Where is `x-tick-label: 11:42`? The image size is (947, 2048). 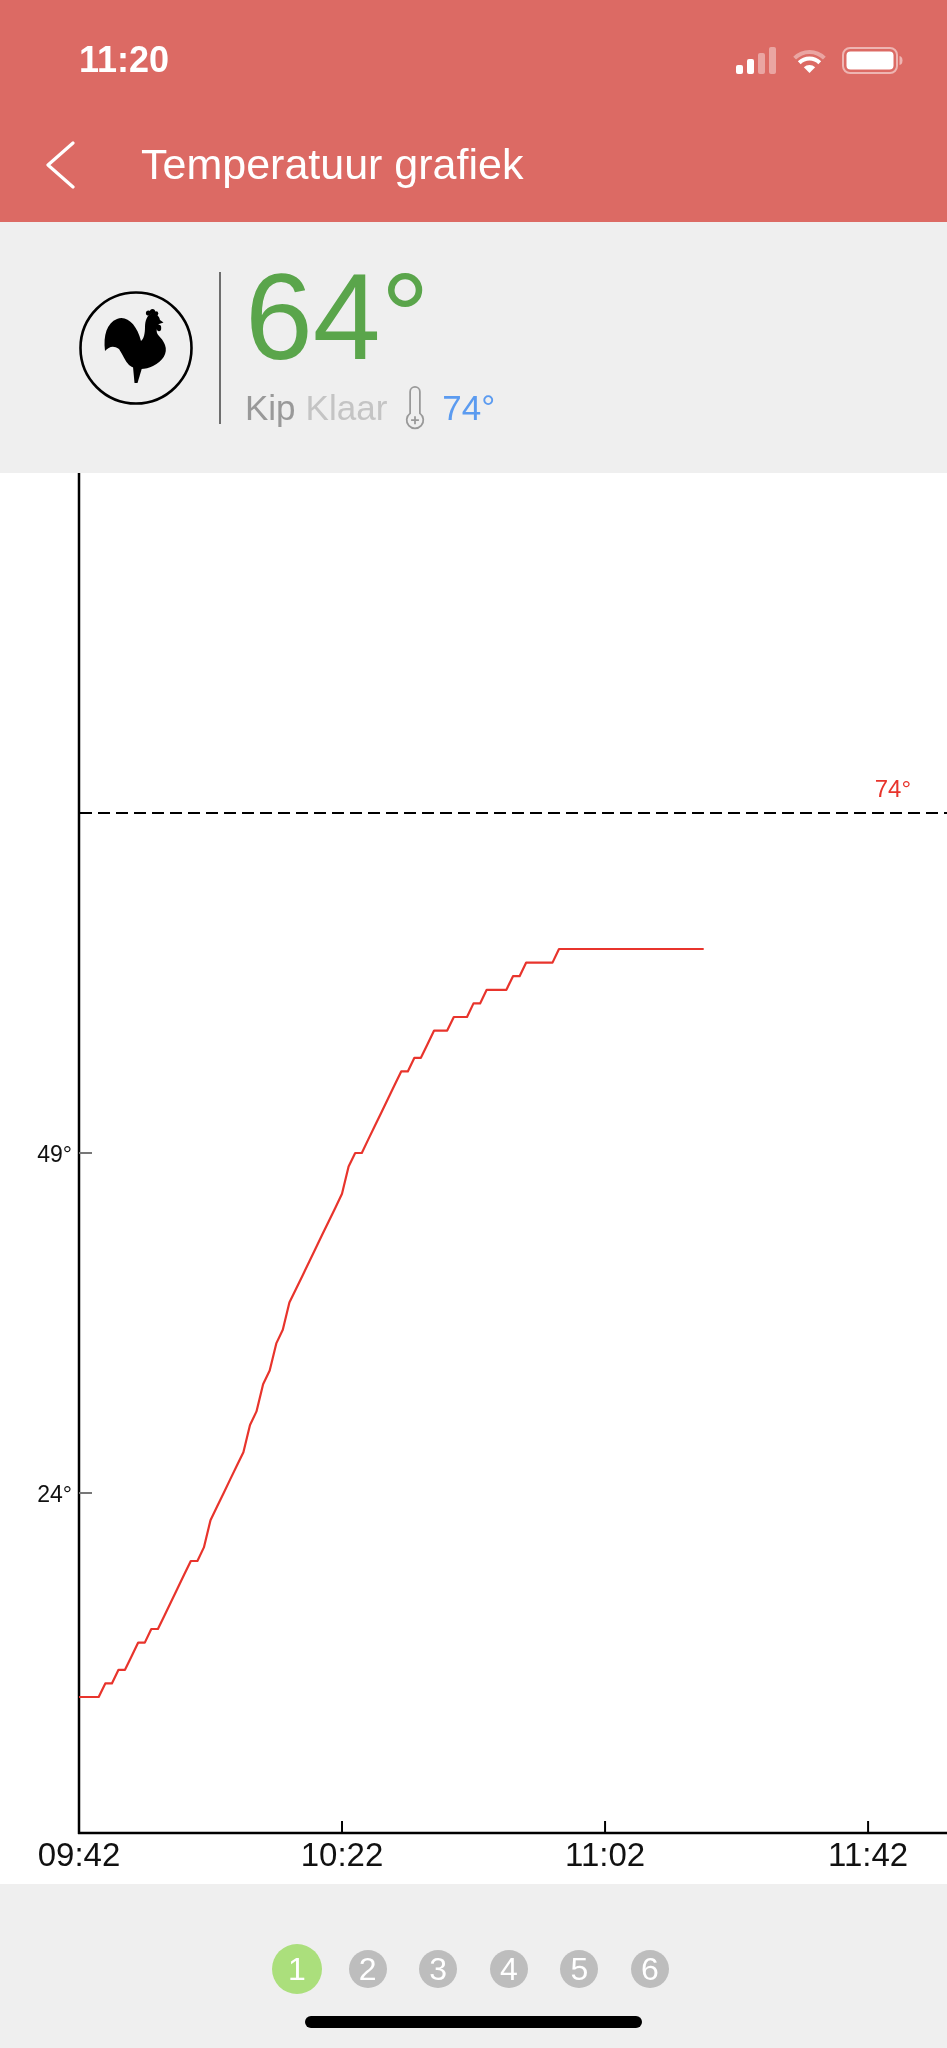 x-tick-label: 11:42 is located at coordinates (868, 1854).